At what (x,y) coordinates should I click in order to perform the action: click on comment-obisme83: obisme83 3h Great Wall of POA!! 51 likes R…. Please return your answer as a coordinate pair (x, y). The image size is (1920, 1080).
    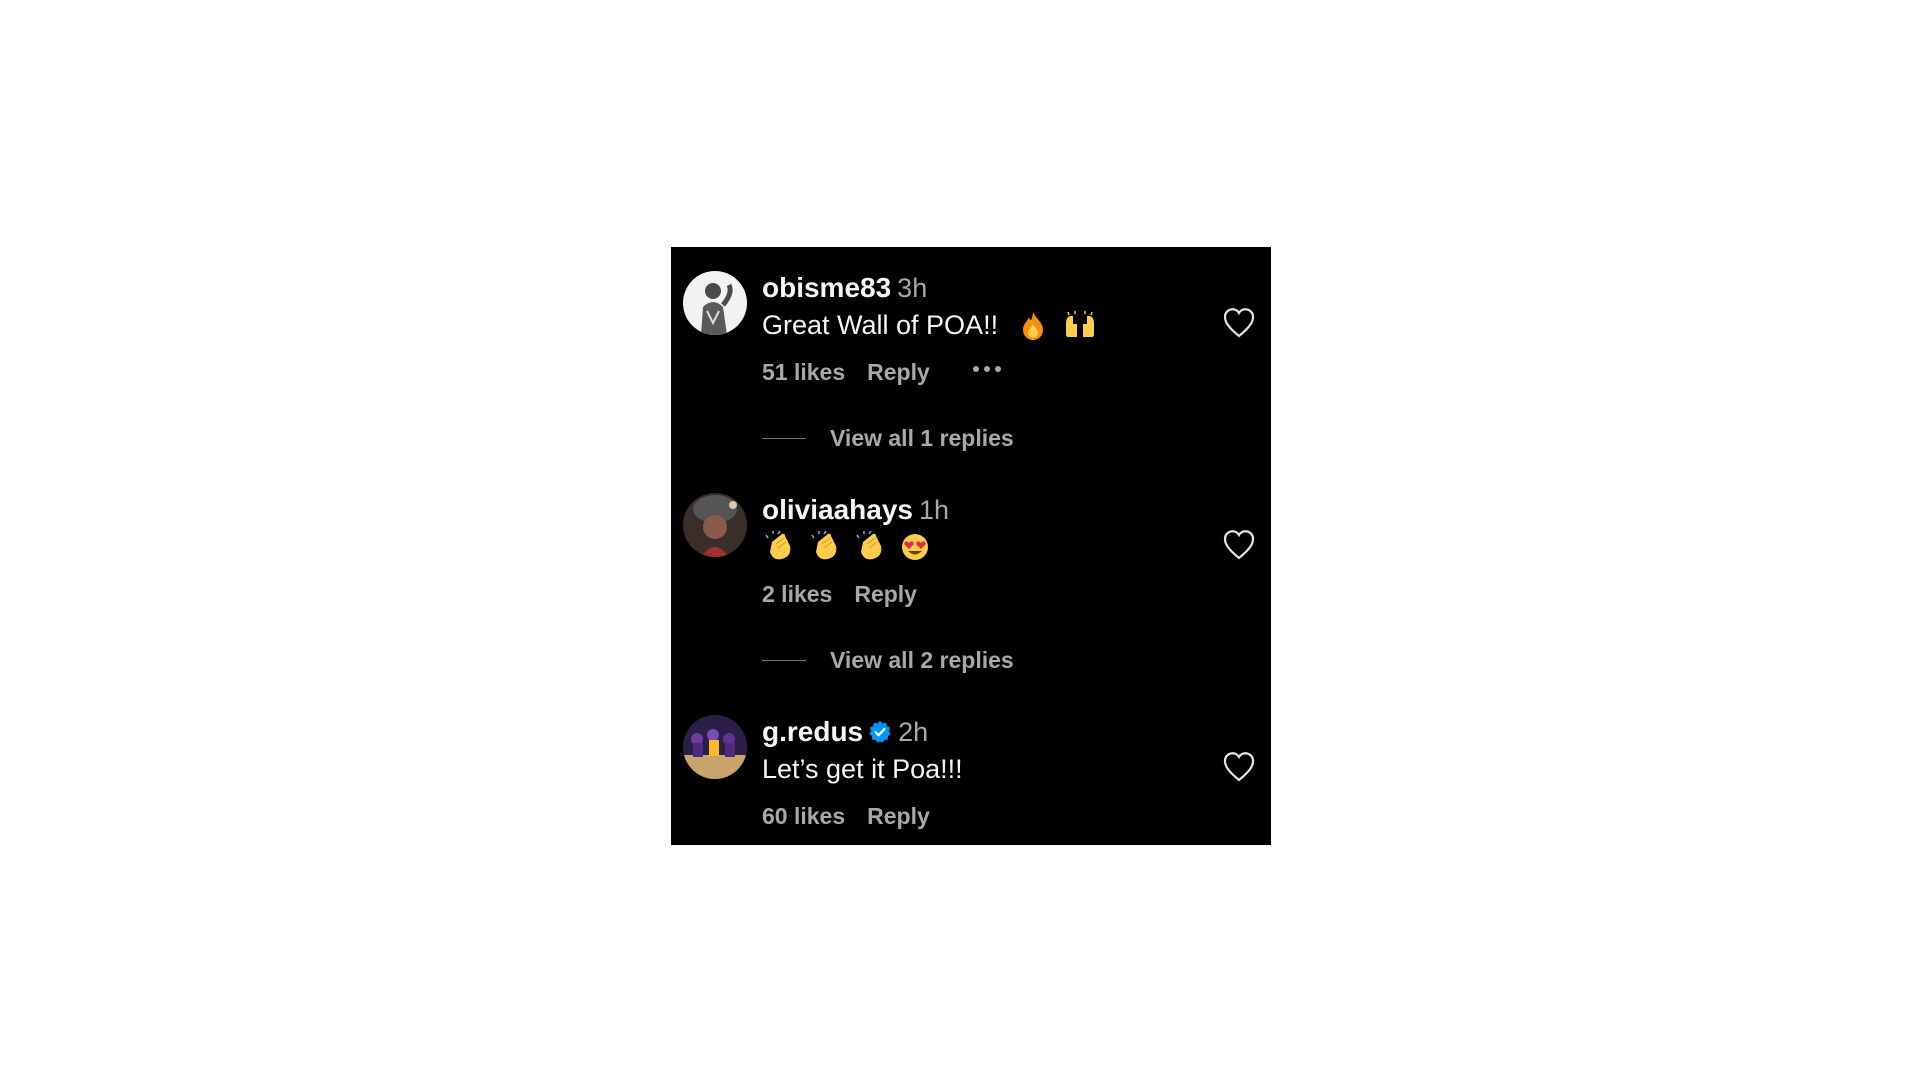
    Looking at the image, I should click on (971, 361).